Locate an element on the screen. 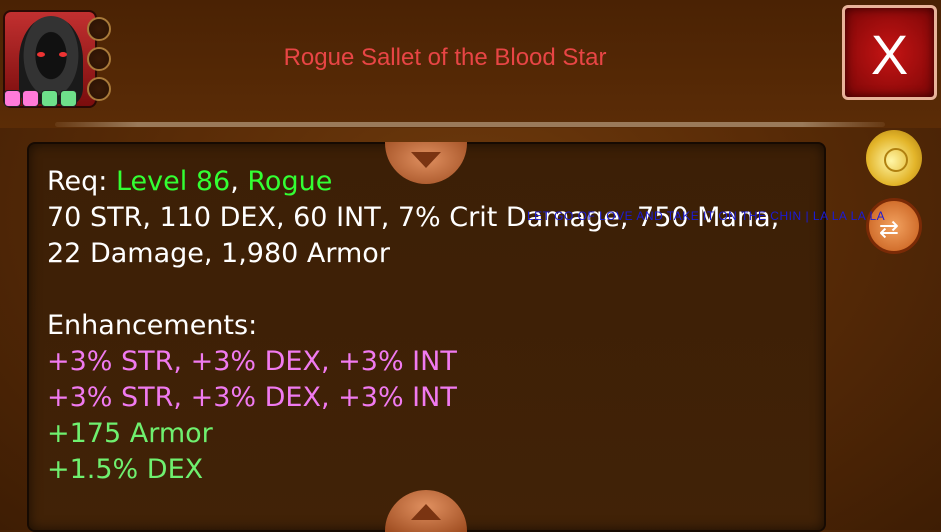  scroll-up-icon is located at coordinates (426, 512).